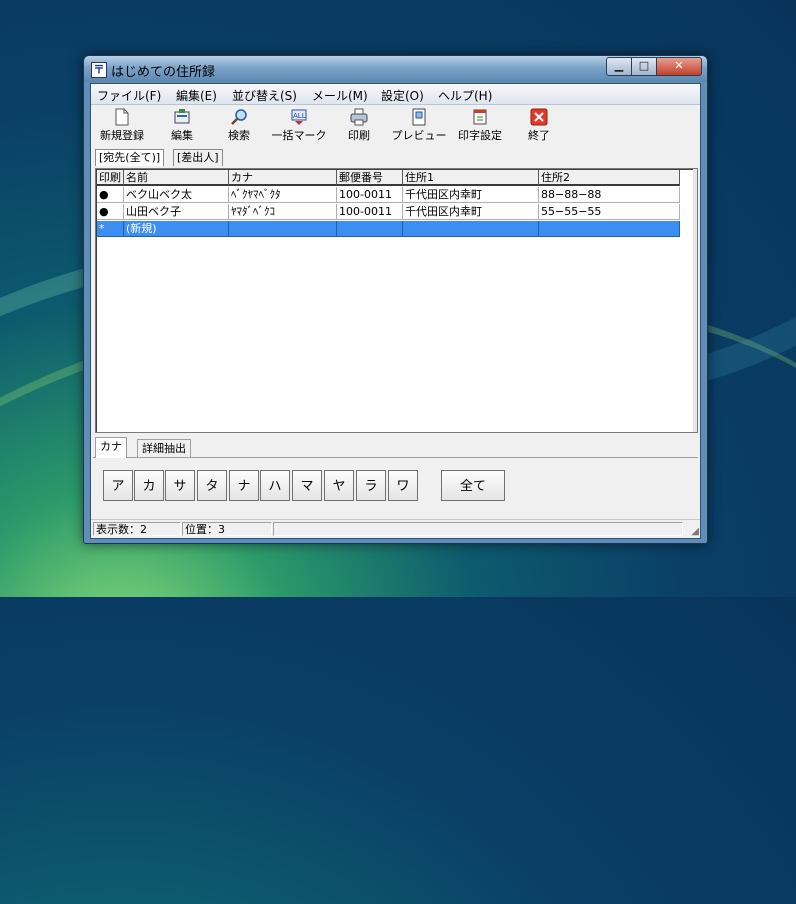  I want to click on menu-mail: メール(M), so click(340, 95).